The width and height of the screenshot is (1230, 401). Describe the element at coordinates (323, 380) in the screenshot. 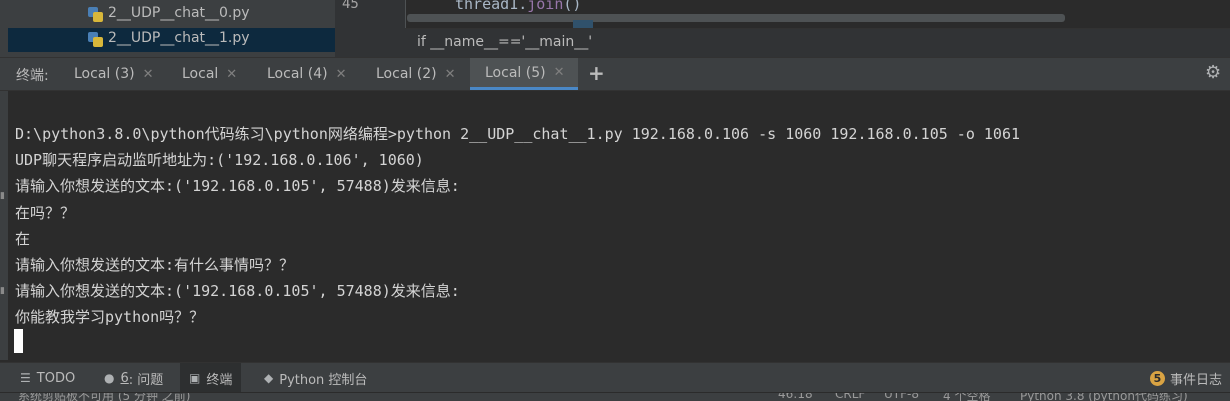

I see `python-console-label: Python 控制台` at that location.